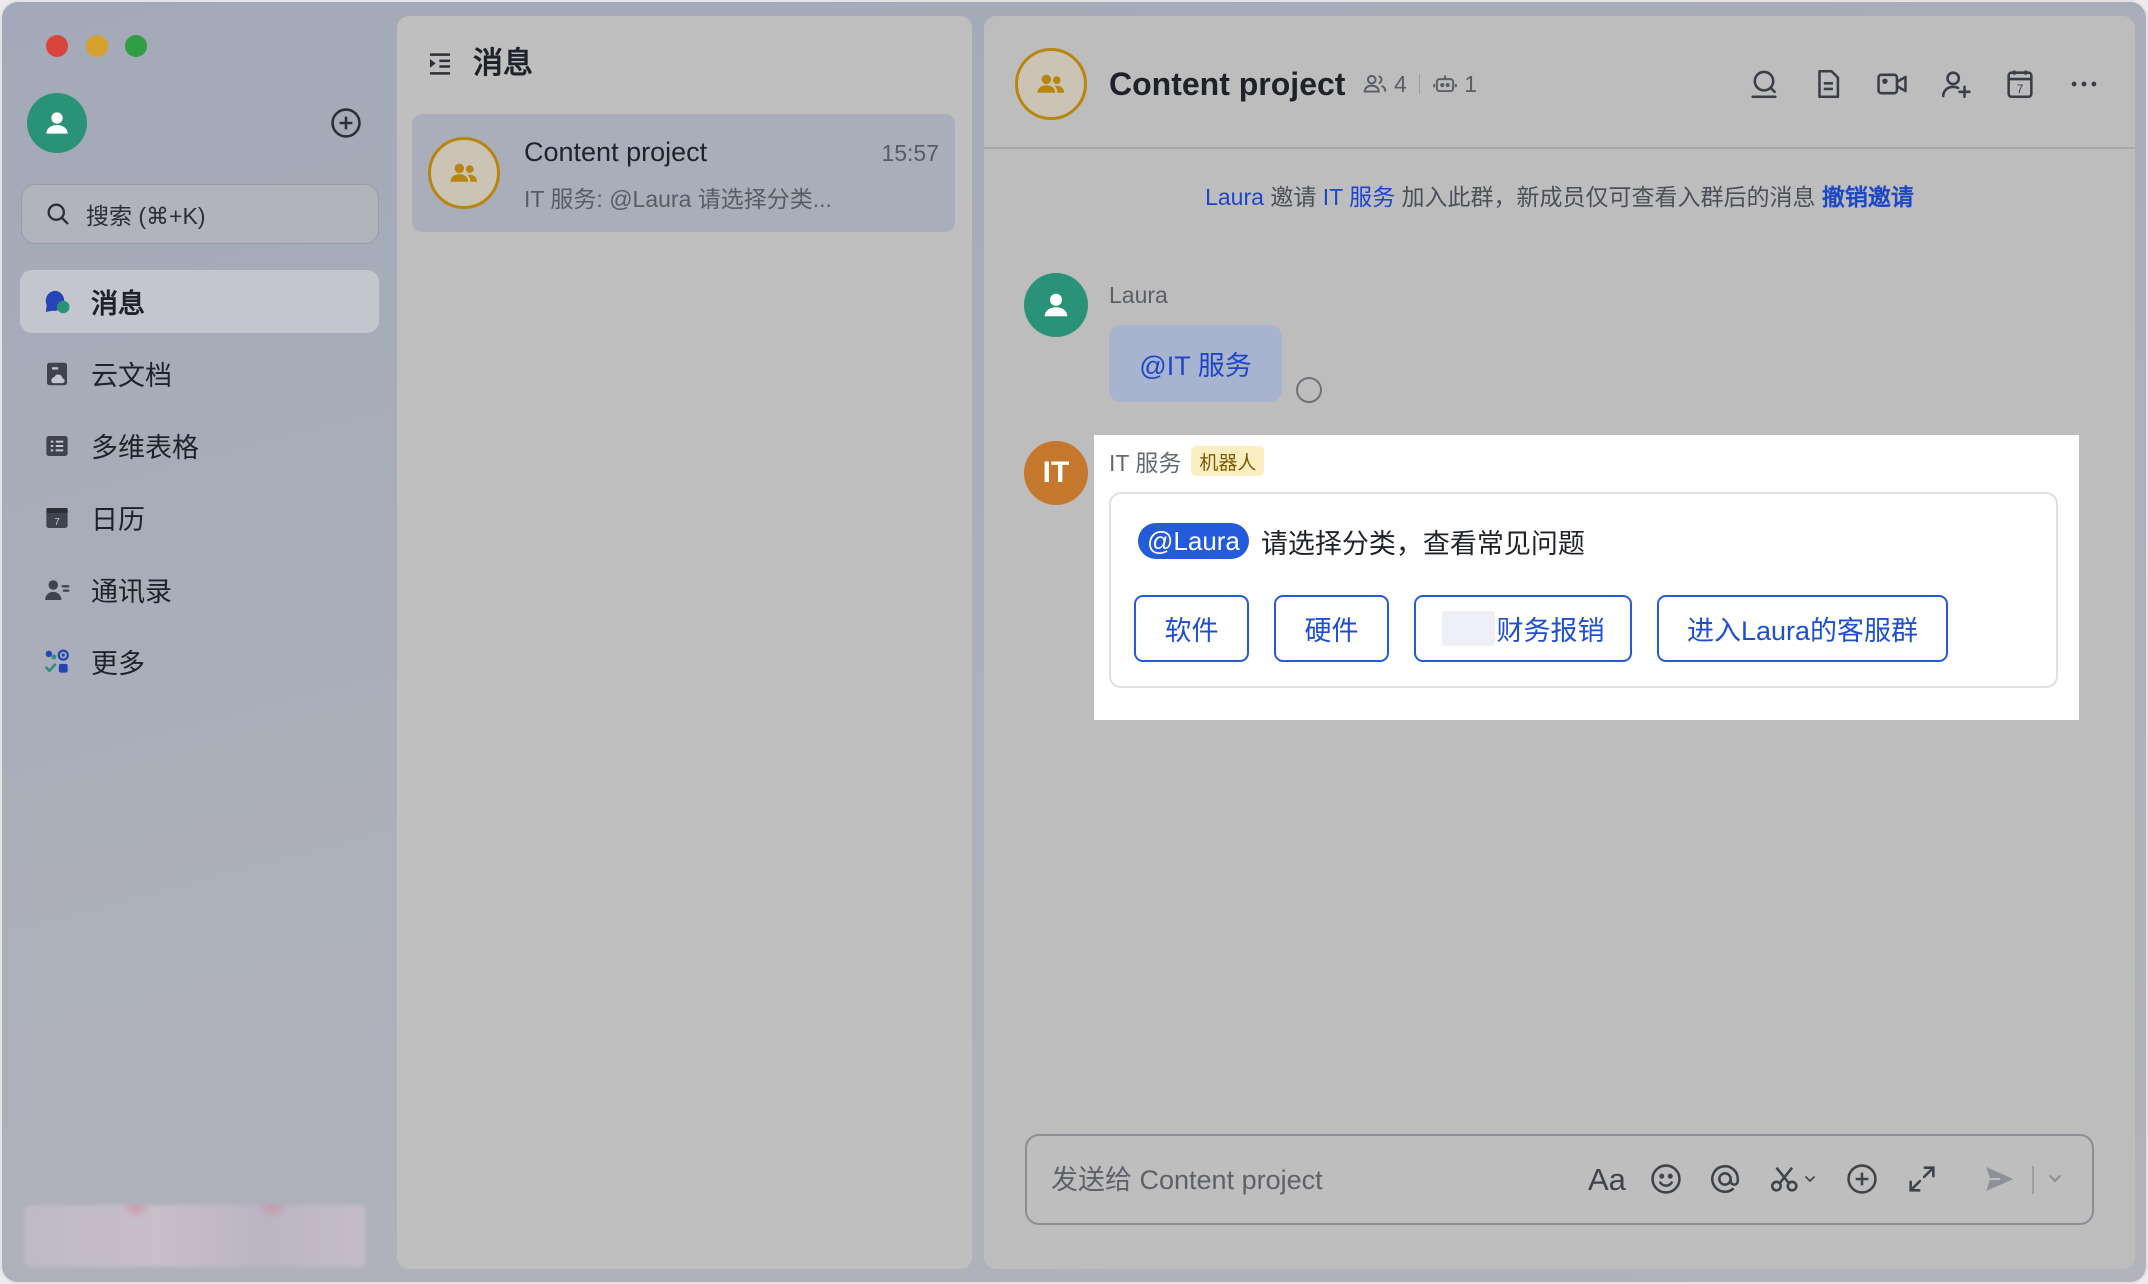 The height and width of the screenshot is (1284, 2148). Describe the element at coordinates (57, 445) in the screenshot. I see `base-icon` at that location.